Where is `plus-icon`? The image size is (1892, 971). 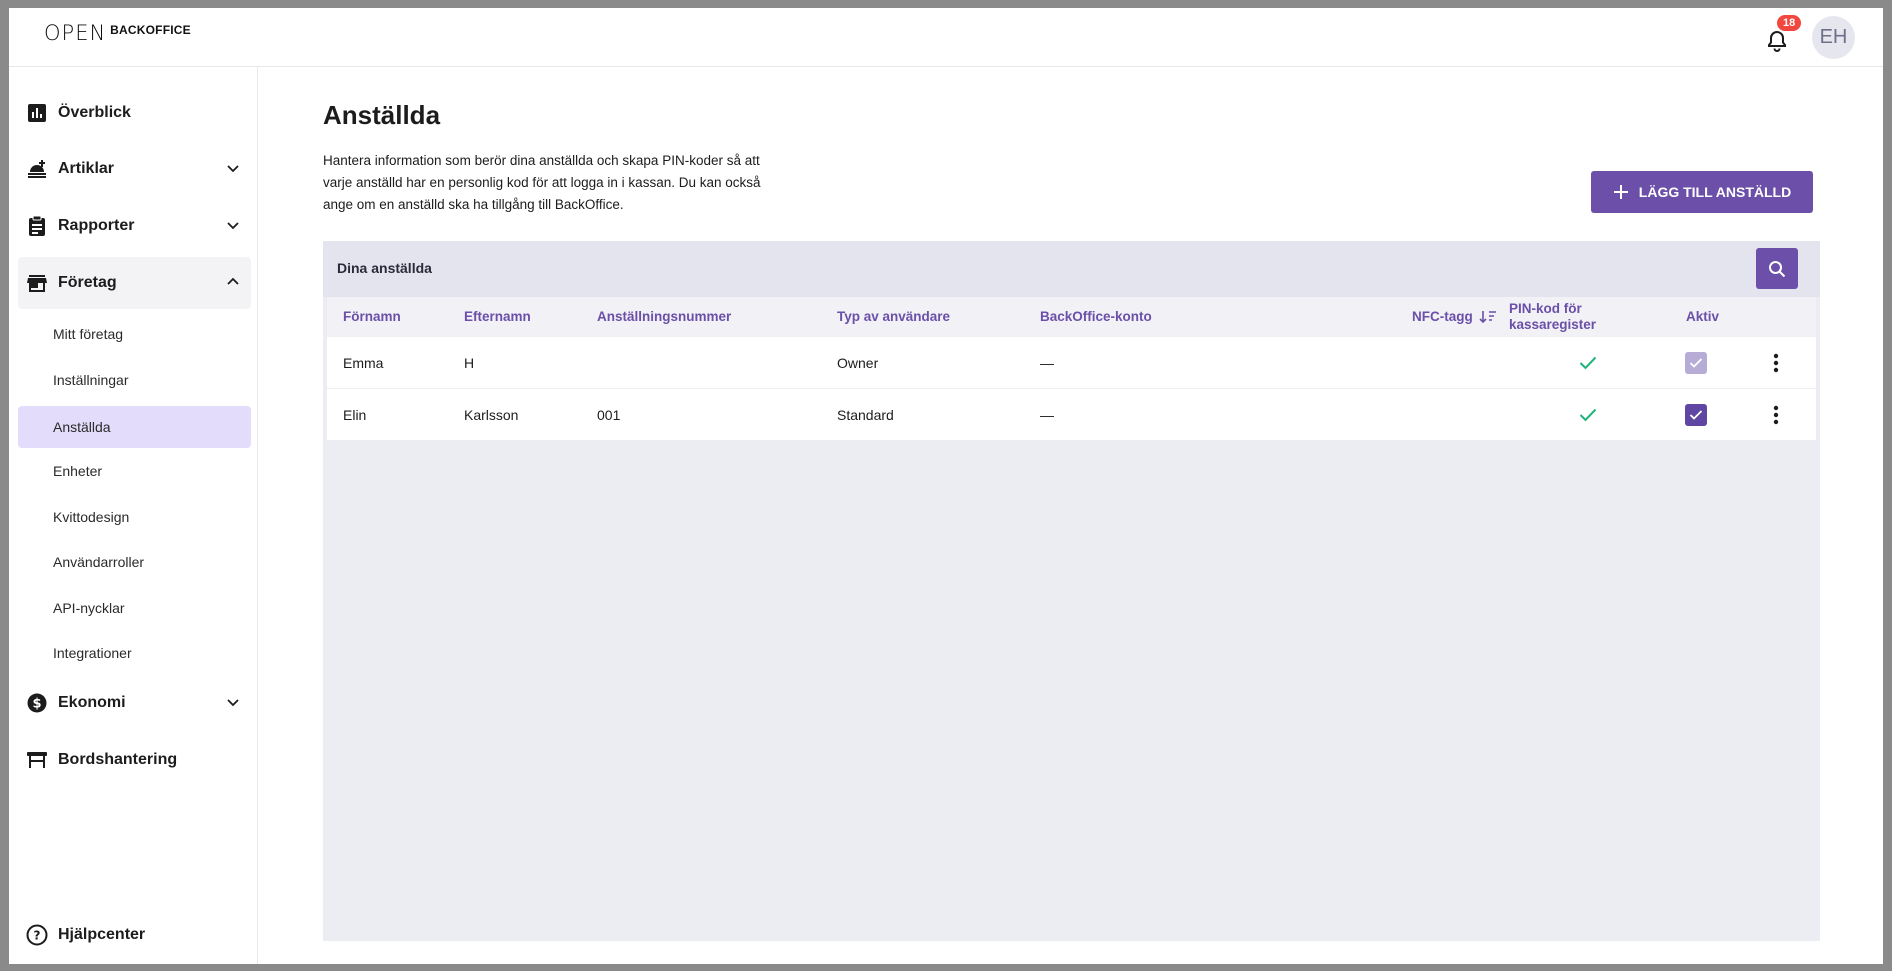
plus-icon is located at coordinates (1620, 192).